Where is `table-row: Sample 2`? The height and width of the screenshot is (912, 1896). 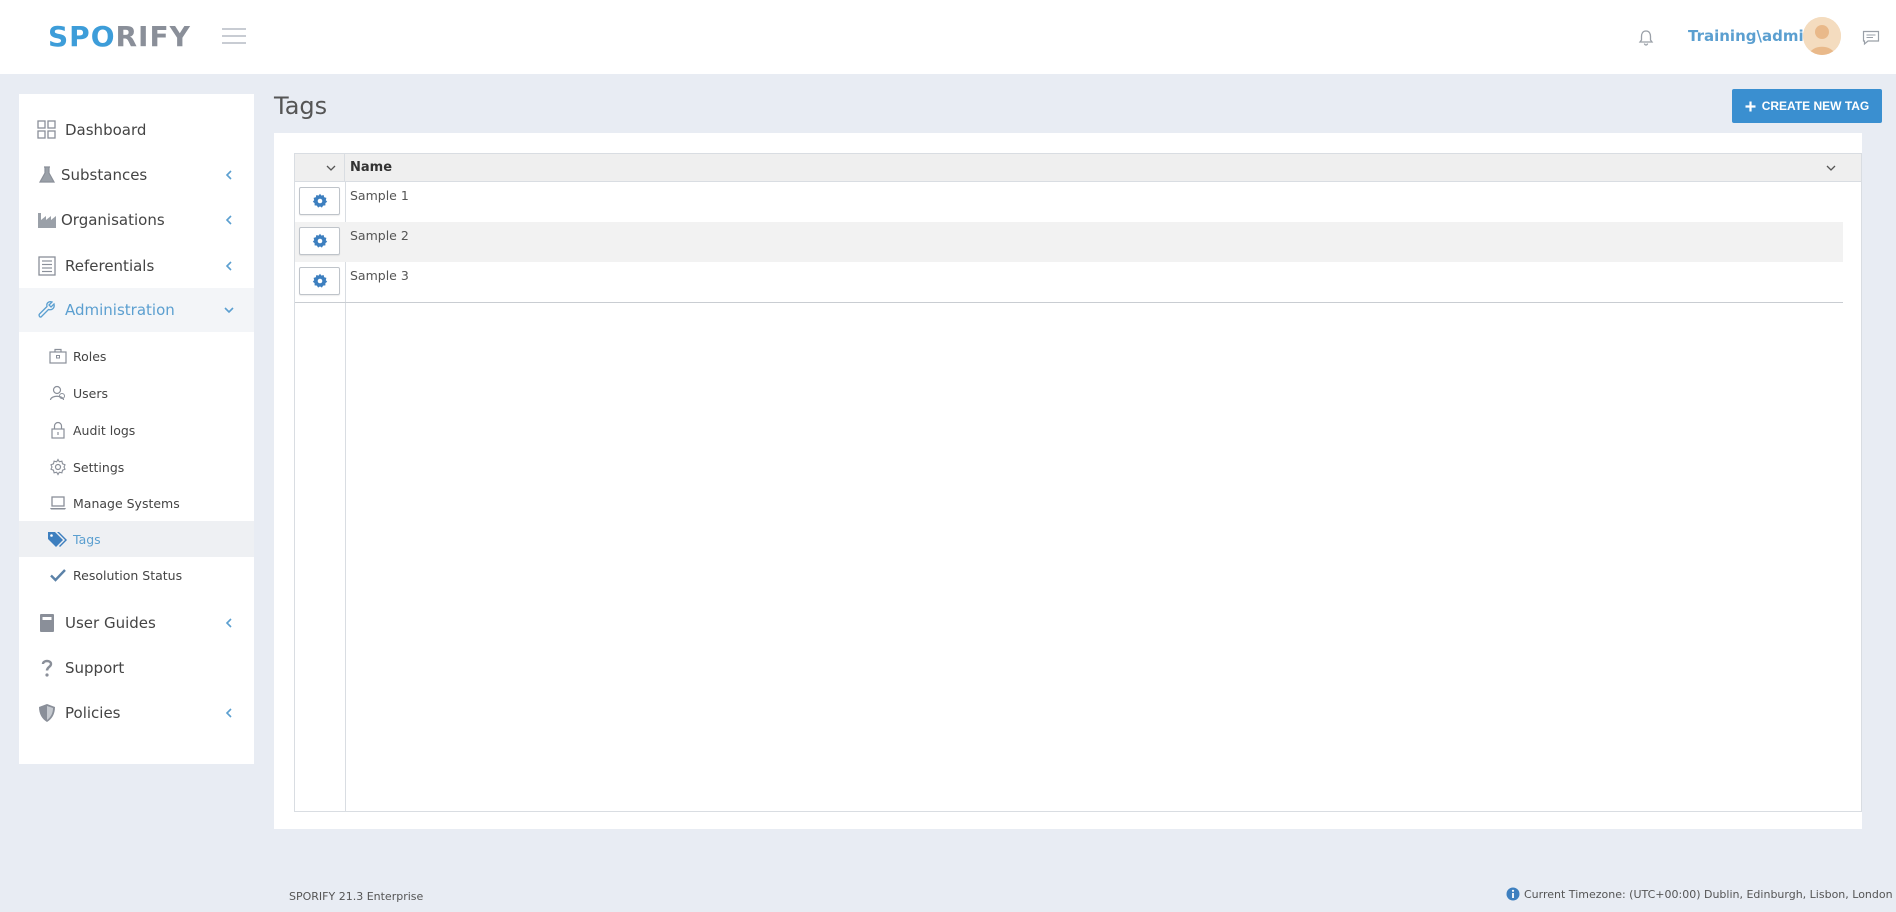
table-row: Sample 2 is located at coordinates (1069, 242).